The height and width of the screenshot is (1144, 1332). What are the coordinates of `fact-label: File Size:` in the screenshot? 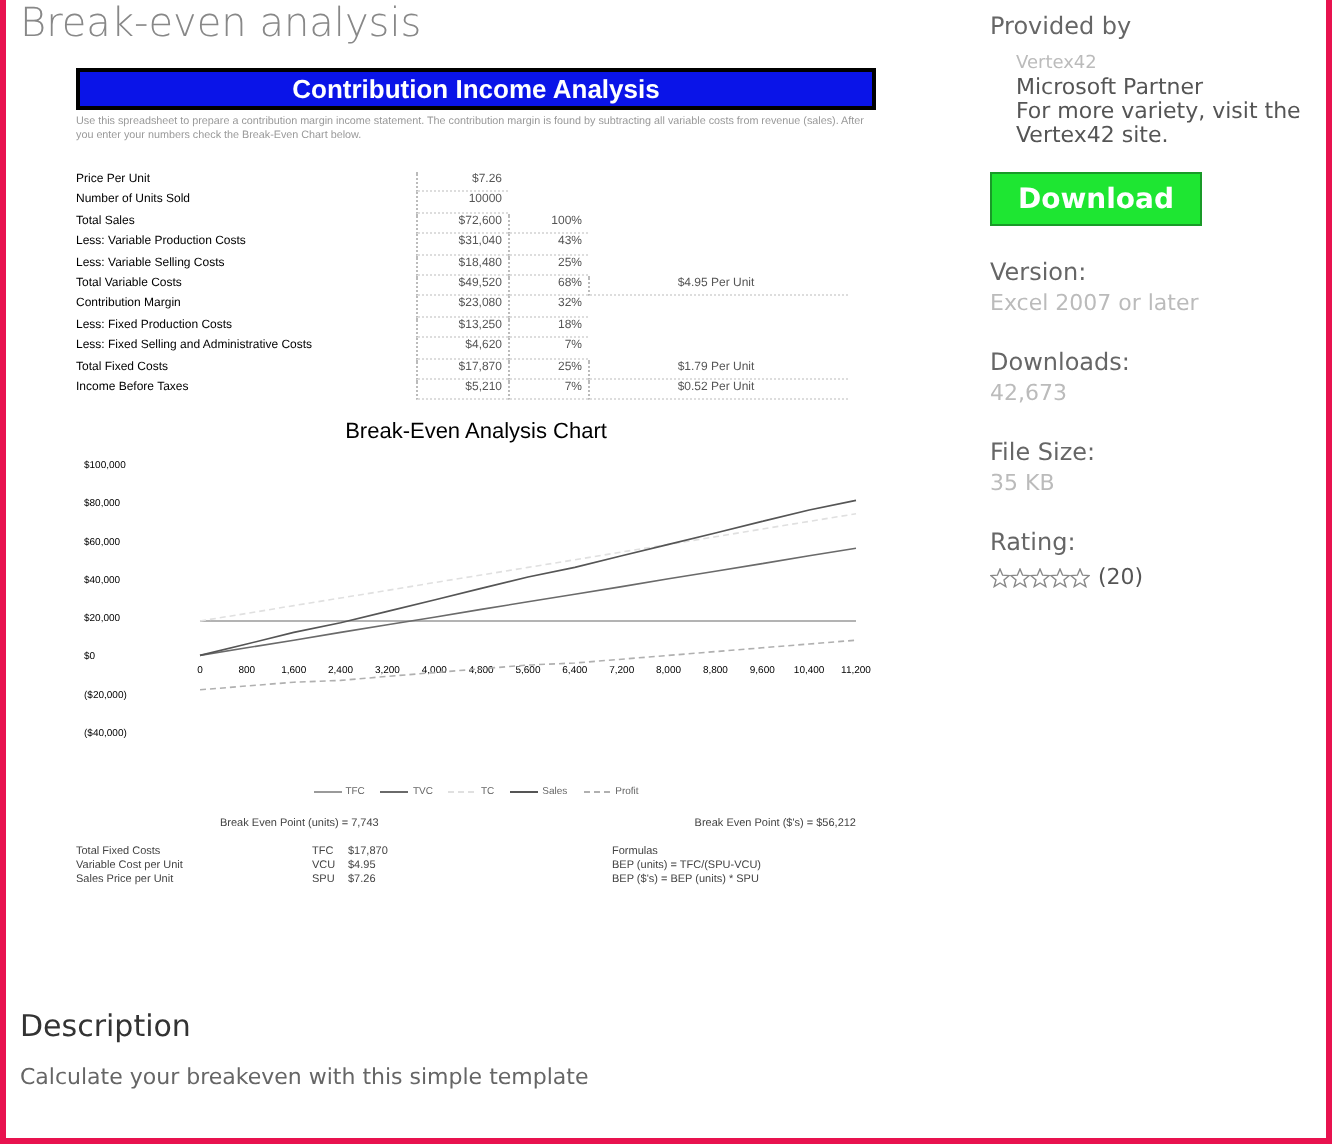 It's located at (1044, 452).